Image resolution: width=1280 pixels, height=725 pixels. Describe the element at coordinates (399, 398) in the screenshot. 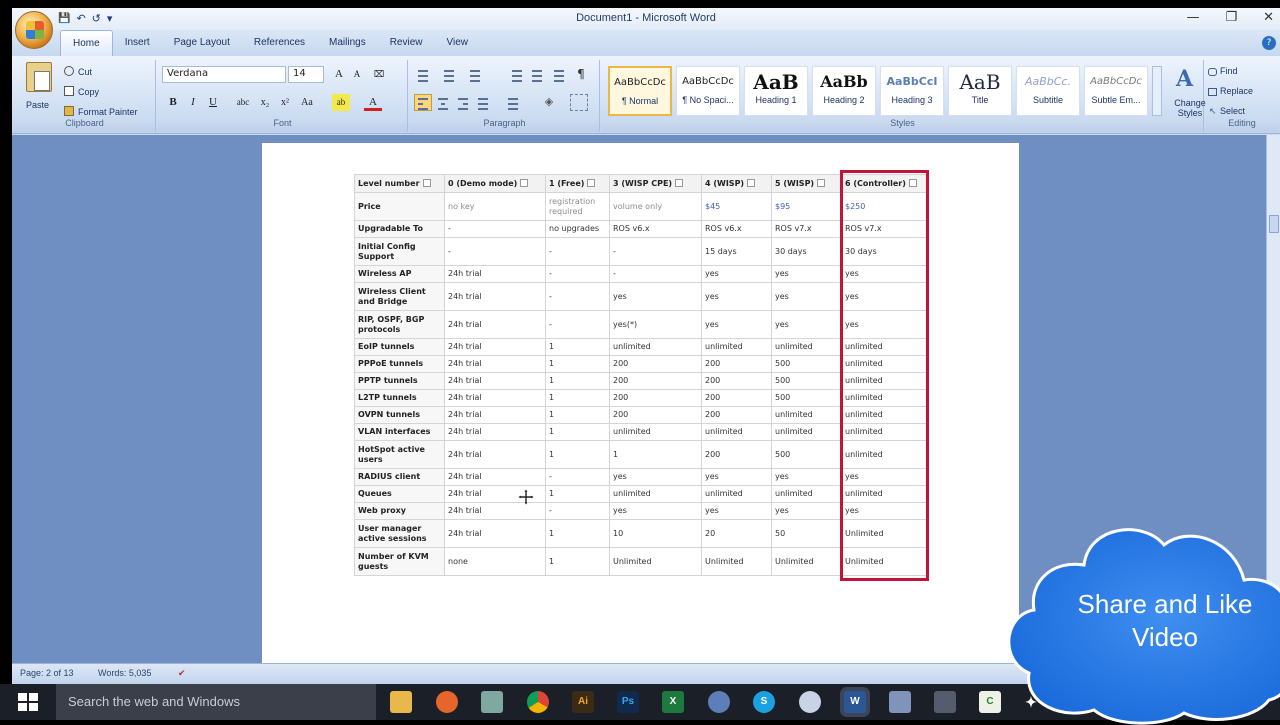

I see `row-label-cell: L2TP tunnels` at that location.